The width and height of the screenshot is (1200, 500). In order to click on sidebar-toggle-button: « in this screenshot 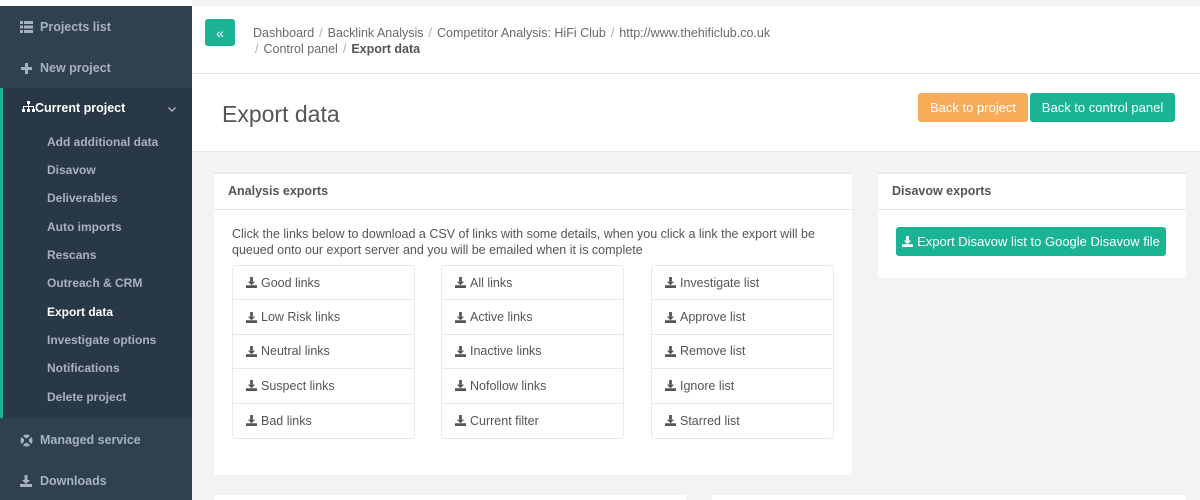, I will do `click(220, 32)`.